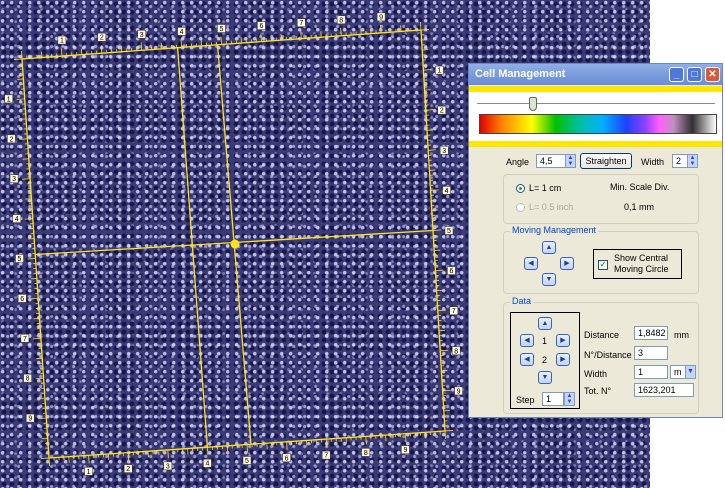 This screenshot has width=725, height=488. I want to click on counter2-right-button: ▶, so click(563, 359).